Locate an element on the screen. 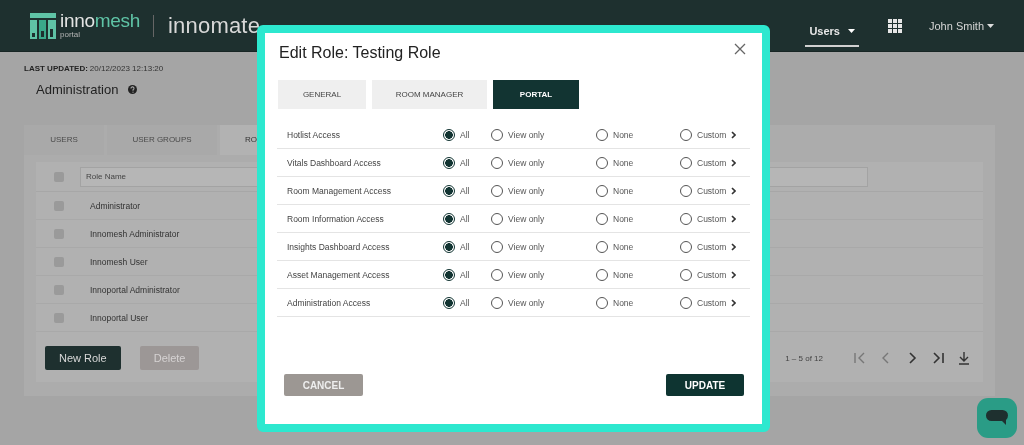  table-cell: Innomesh User is located at coordinates (119, 261).